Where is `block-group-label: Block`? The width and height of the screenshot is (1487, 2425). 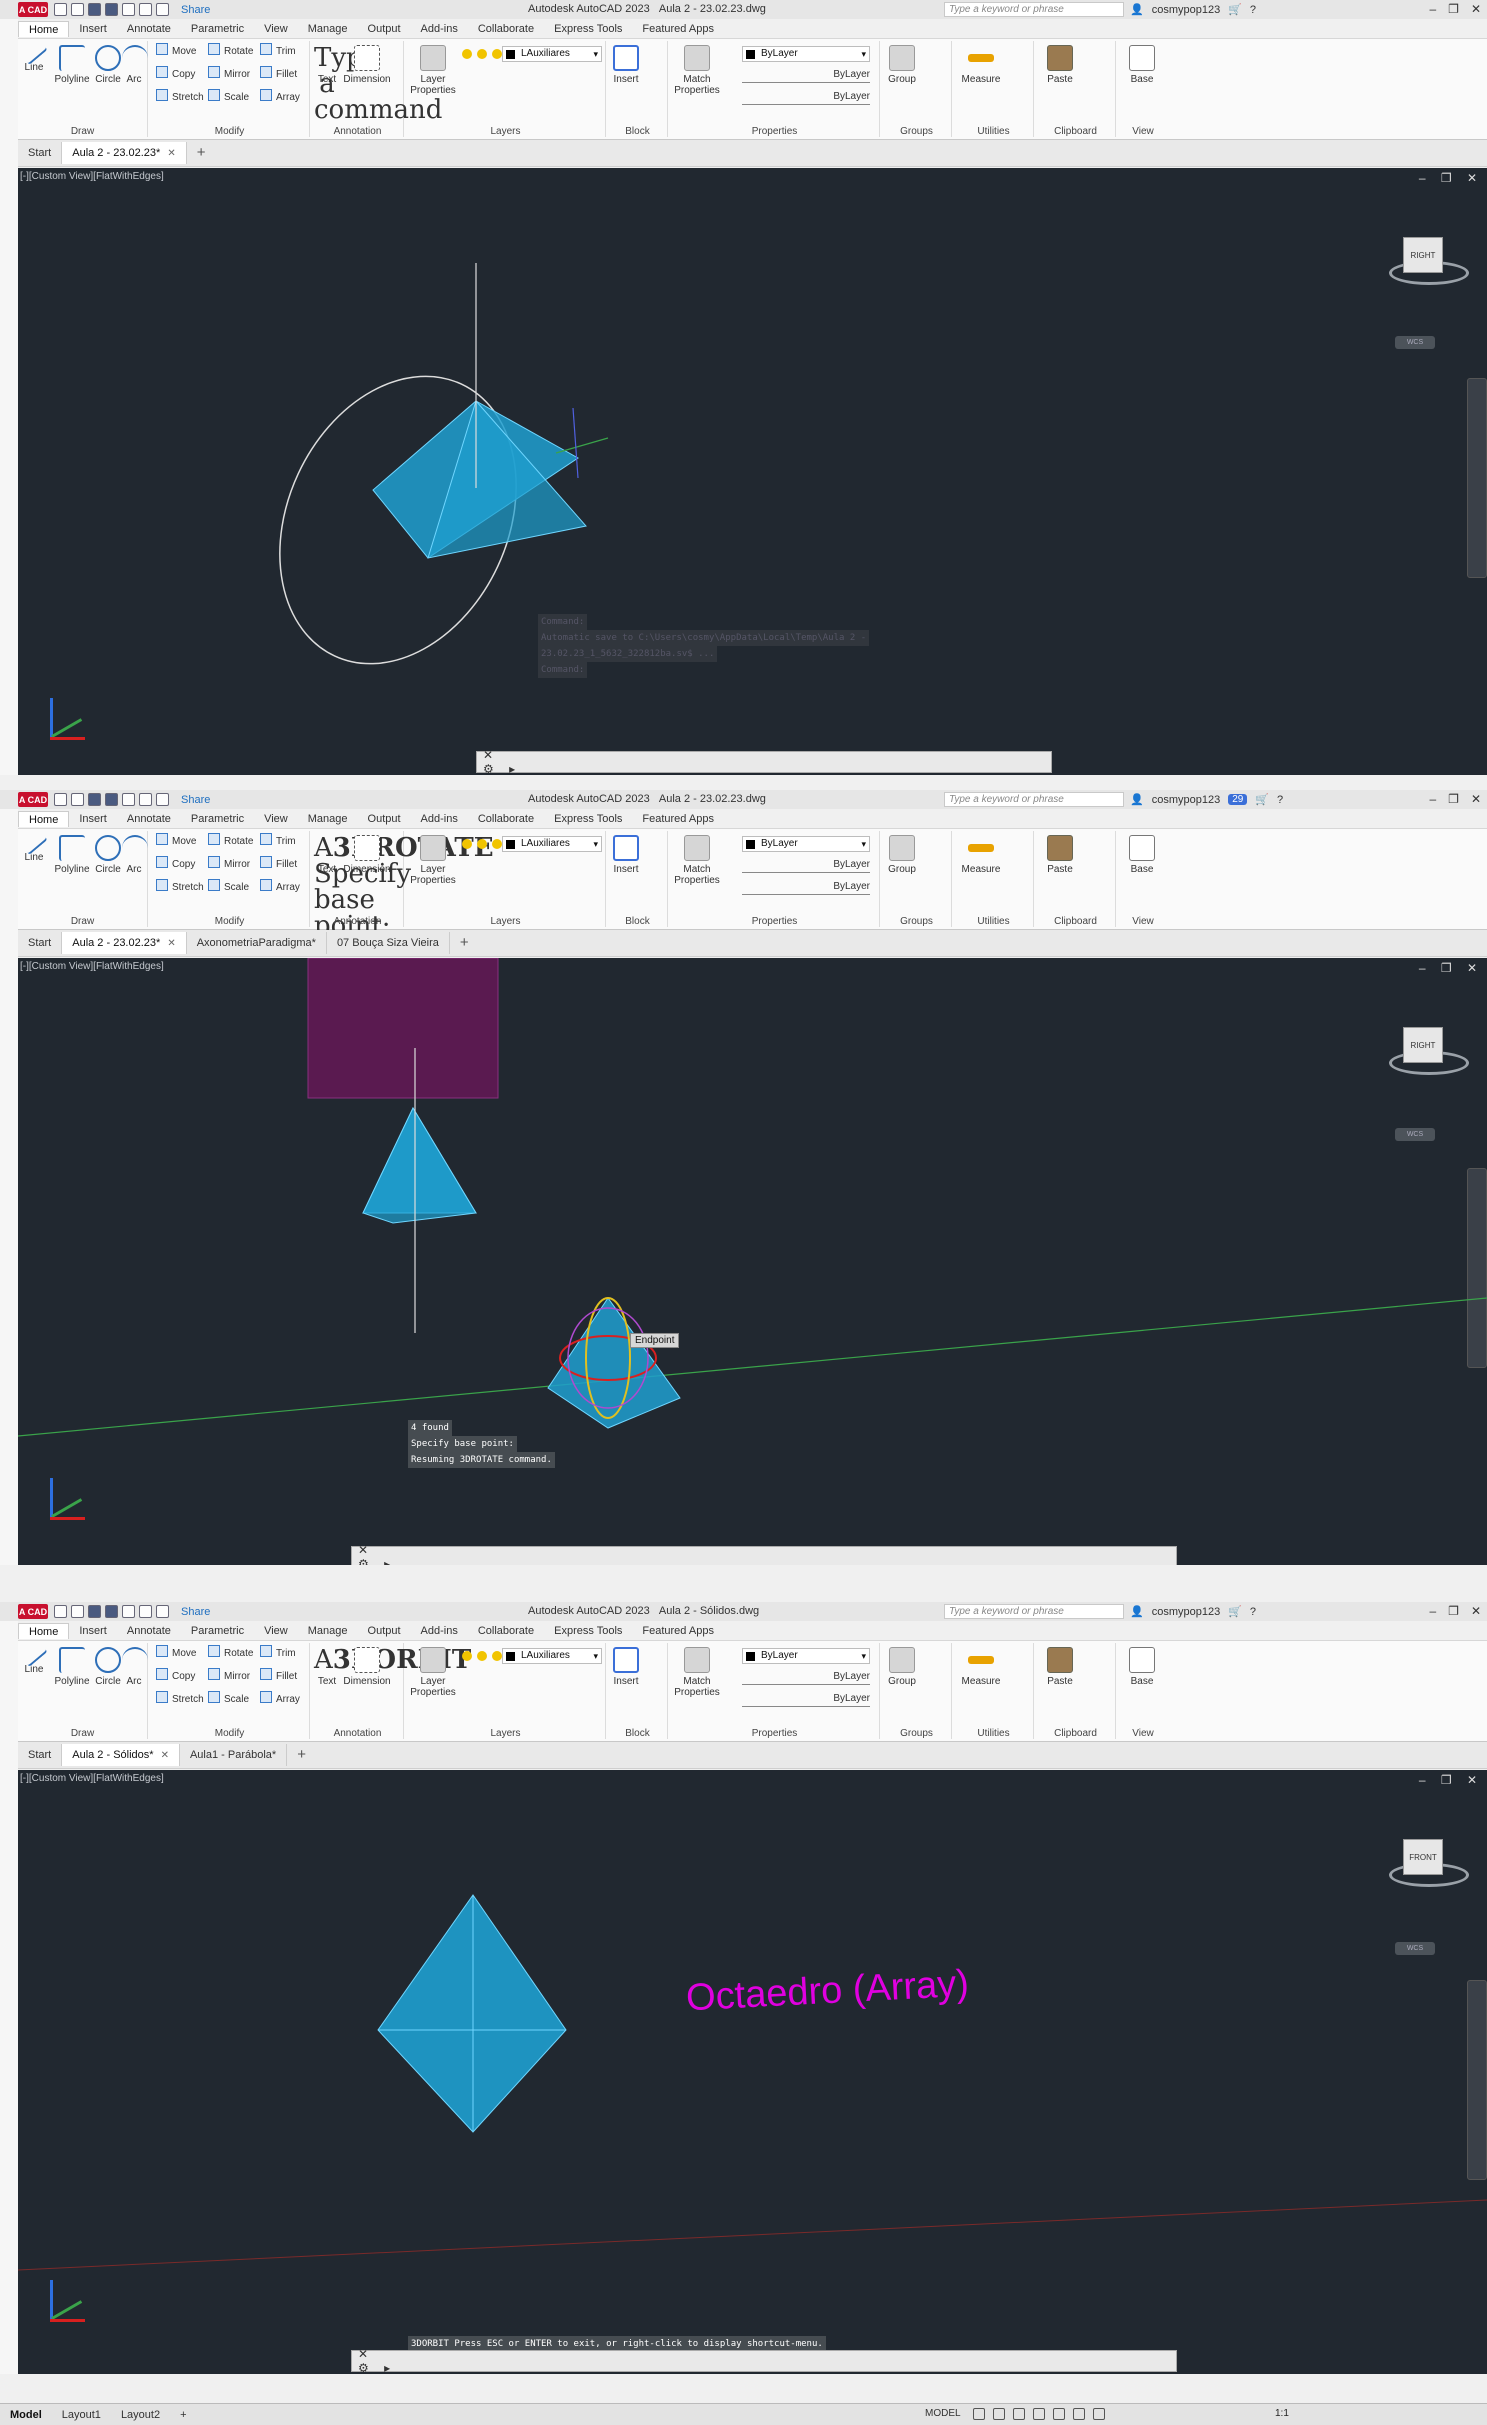 block-group-label: Block is located at coordinates (637, 921).